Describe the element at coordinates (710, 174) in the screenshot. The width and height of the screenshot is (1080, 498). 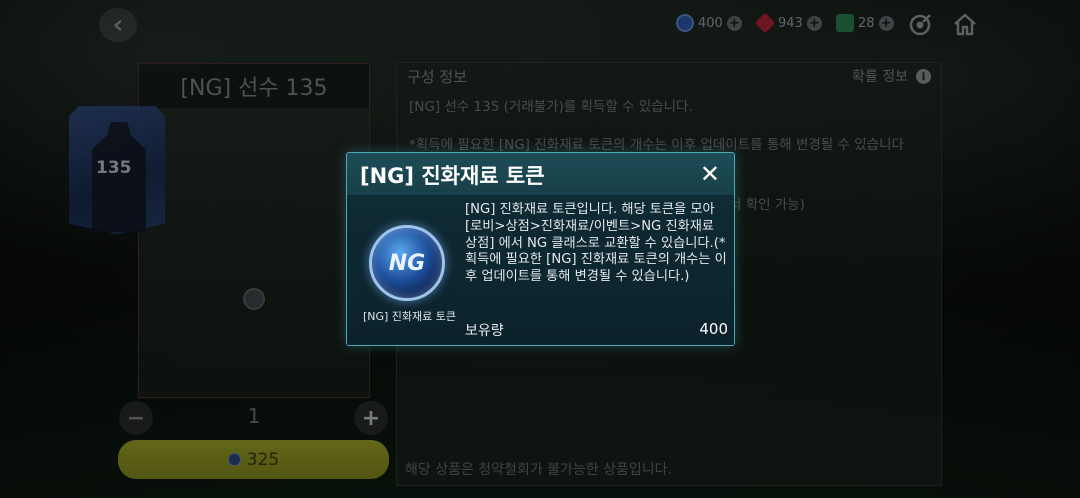
I see `close-icon: ✕` at that location.